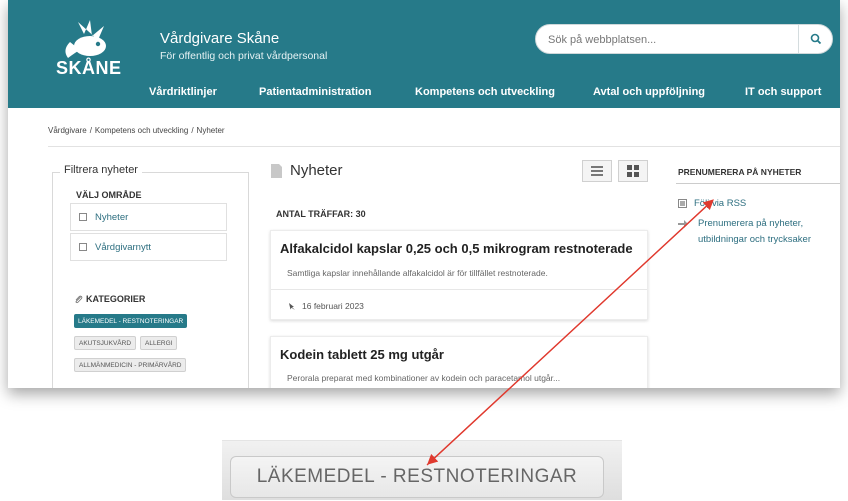 This screenshot has height=501, width=848. I want to click on rss-icon, so click(682, 203).